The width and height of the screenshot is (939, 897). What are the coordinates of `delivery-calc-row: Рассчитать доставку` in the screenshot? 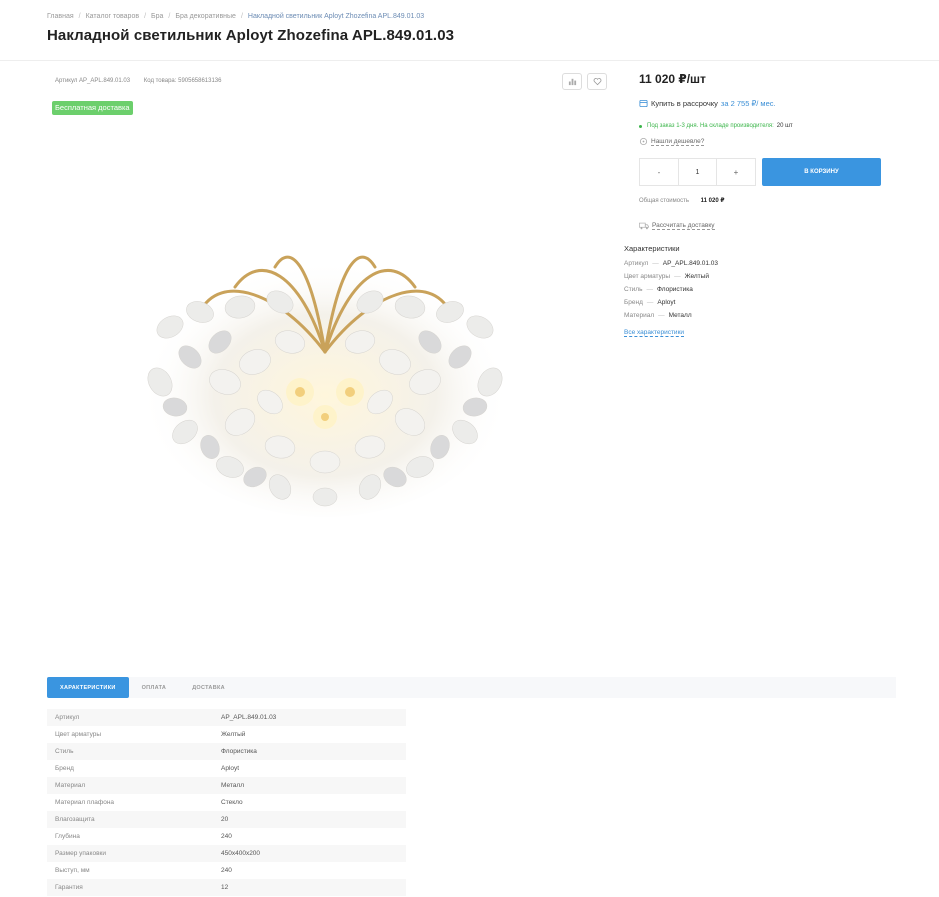 It's located at (677, 226).